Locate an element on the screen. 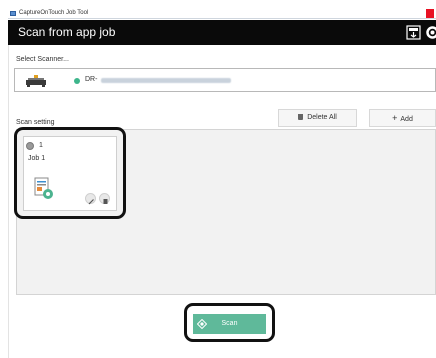 The width and height of the screenshot is (436, 358). window-titlebar: CaptureOnTouch Job Tool is located at coordinates (222, 13).